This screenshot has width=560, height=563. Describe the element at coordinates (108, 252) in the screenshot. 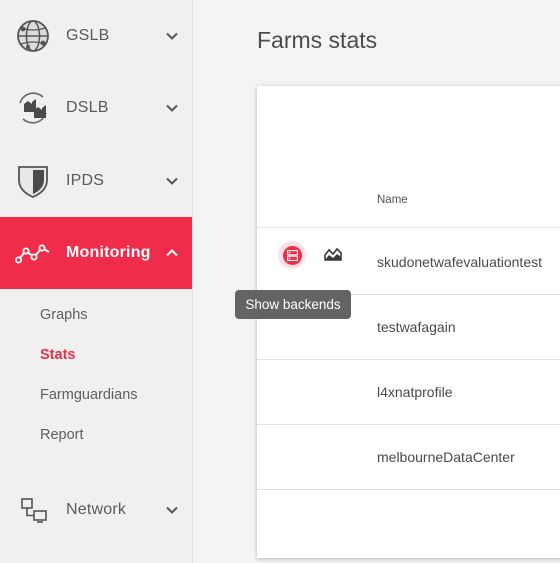

I see `sidebar-item-label: Monitoring` at that location.